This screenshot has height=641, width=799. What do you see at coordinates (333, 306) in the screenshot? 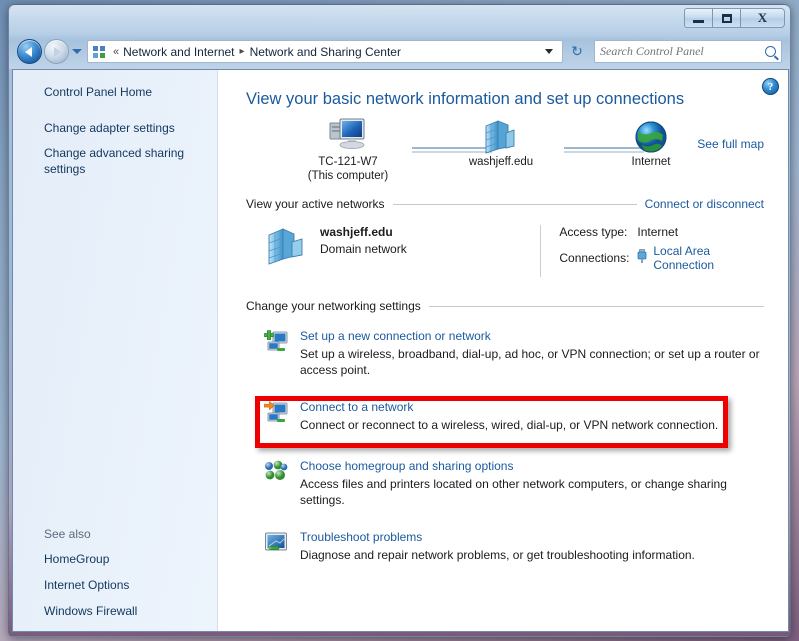
I see `networking-settings-heading: Change your networking settings` at bounding box center [333, 306].